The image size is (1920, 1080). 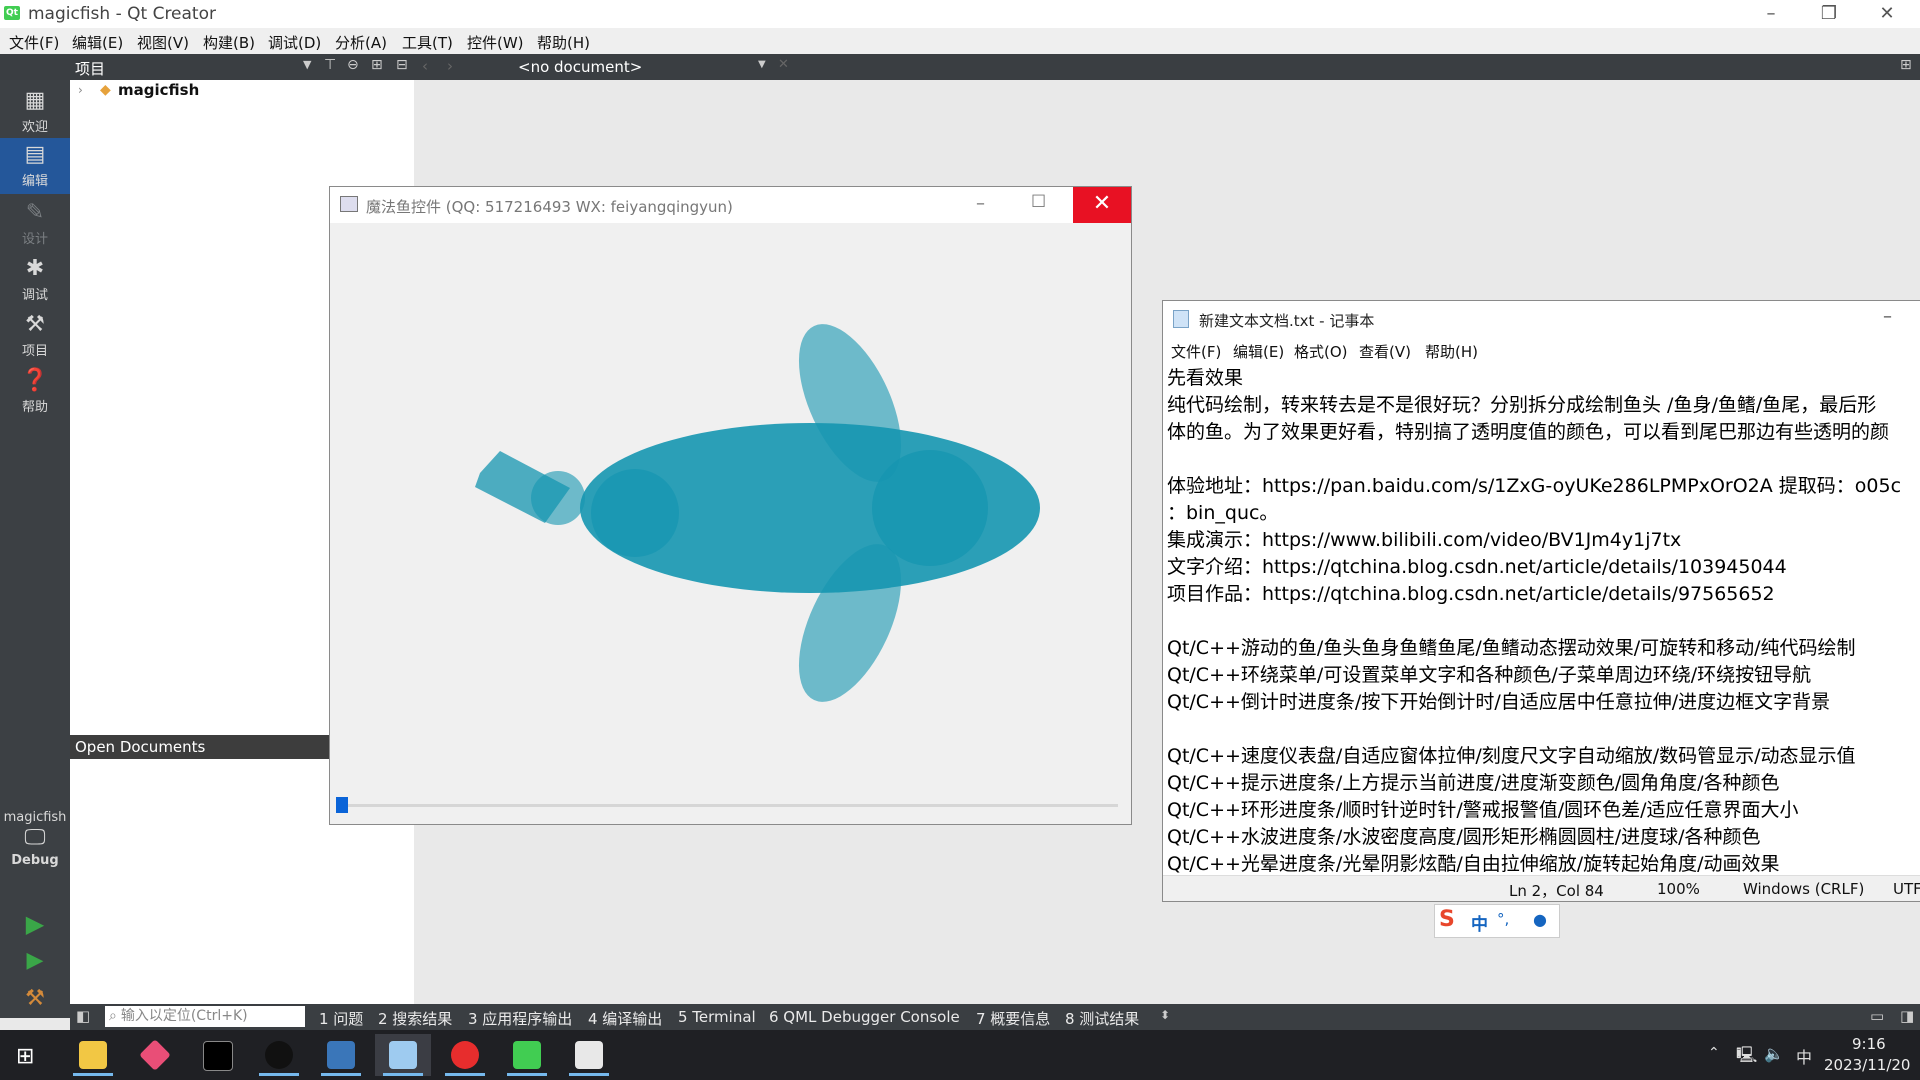 I want to click on tray-chevron-up-icon: ⌃, so click(x=1714, y=1053).